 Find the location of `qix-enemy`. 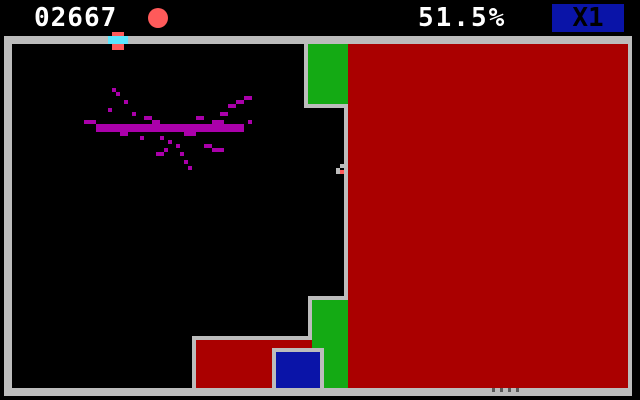

qix-enemy is located at coordinates (168, 129).